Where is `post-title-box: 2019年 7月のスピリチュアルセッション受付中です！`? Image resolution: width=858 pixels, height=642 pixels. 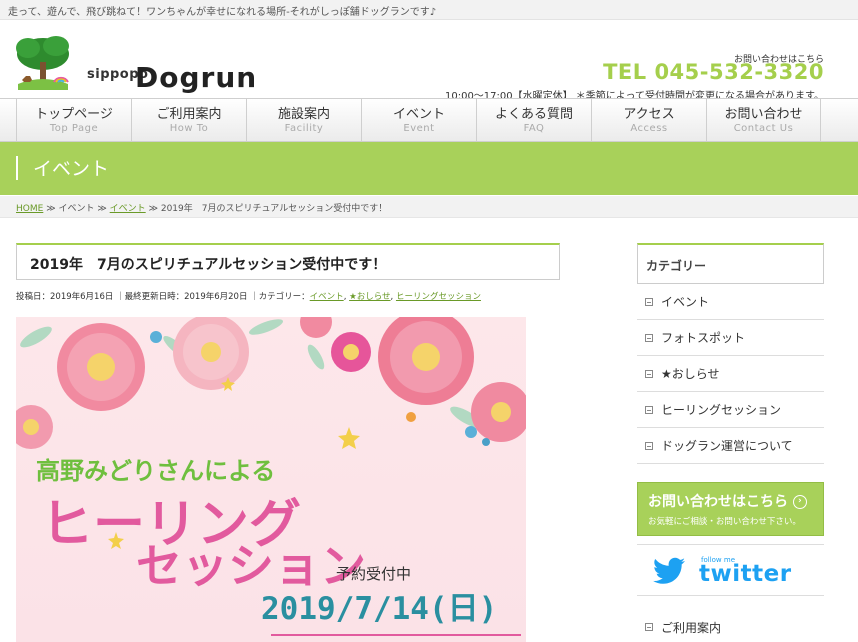 post-title-box: 2019年 7月のスピリチュアルセッション受付中です！ is located at coordinates (288, 261).